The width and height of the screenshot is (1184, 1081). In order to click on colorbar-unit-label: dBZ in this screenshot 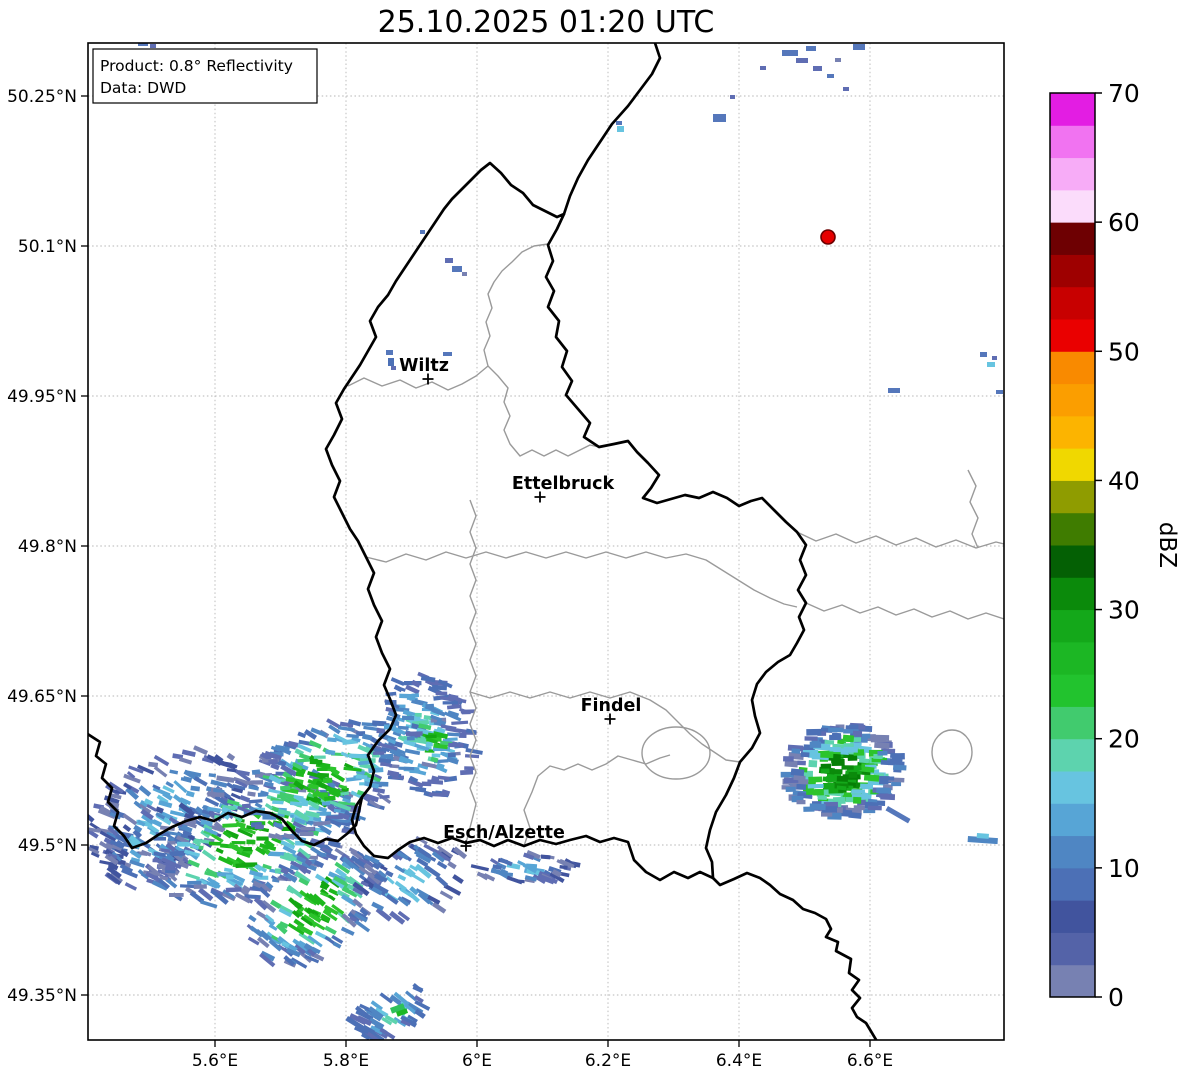, I will do `click(1167, 545)`.